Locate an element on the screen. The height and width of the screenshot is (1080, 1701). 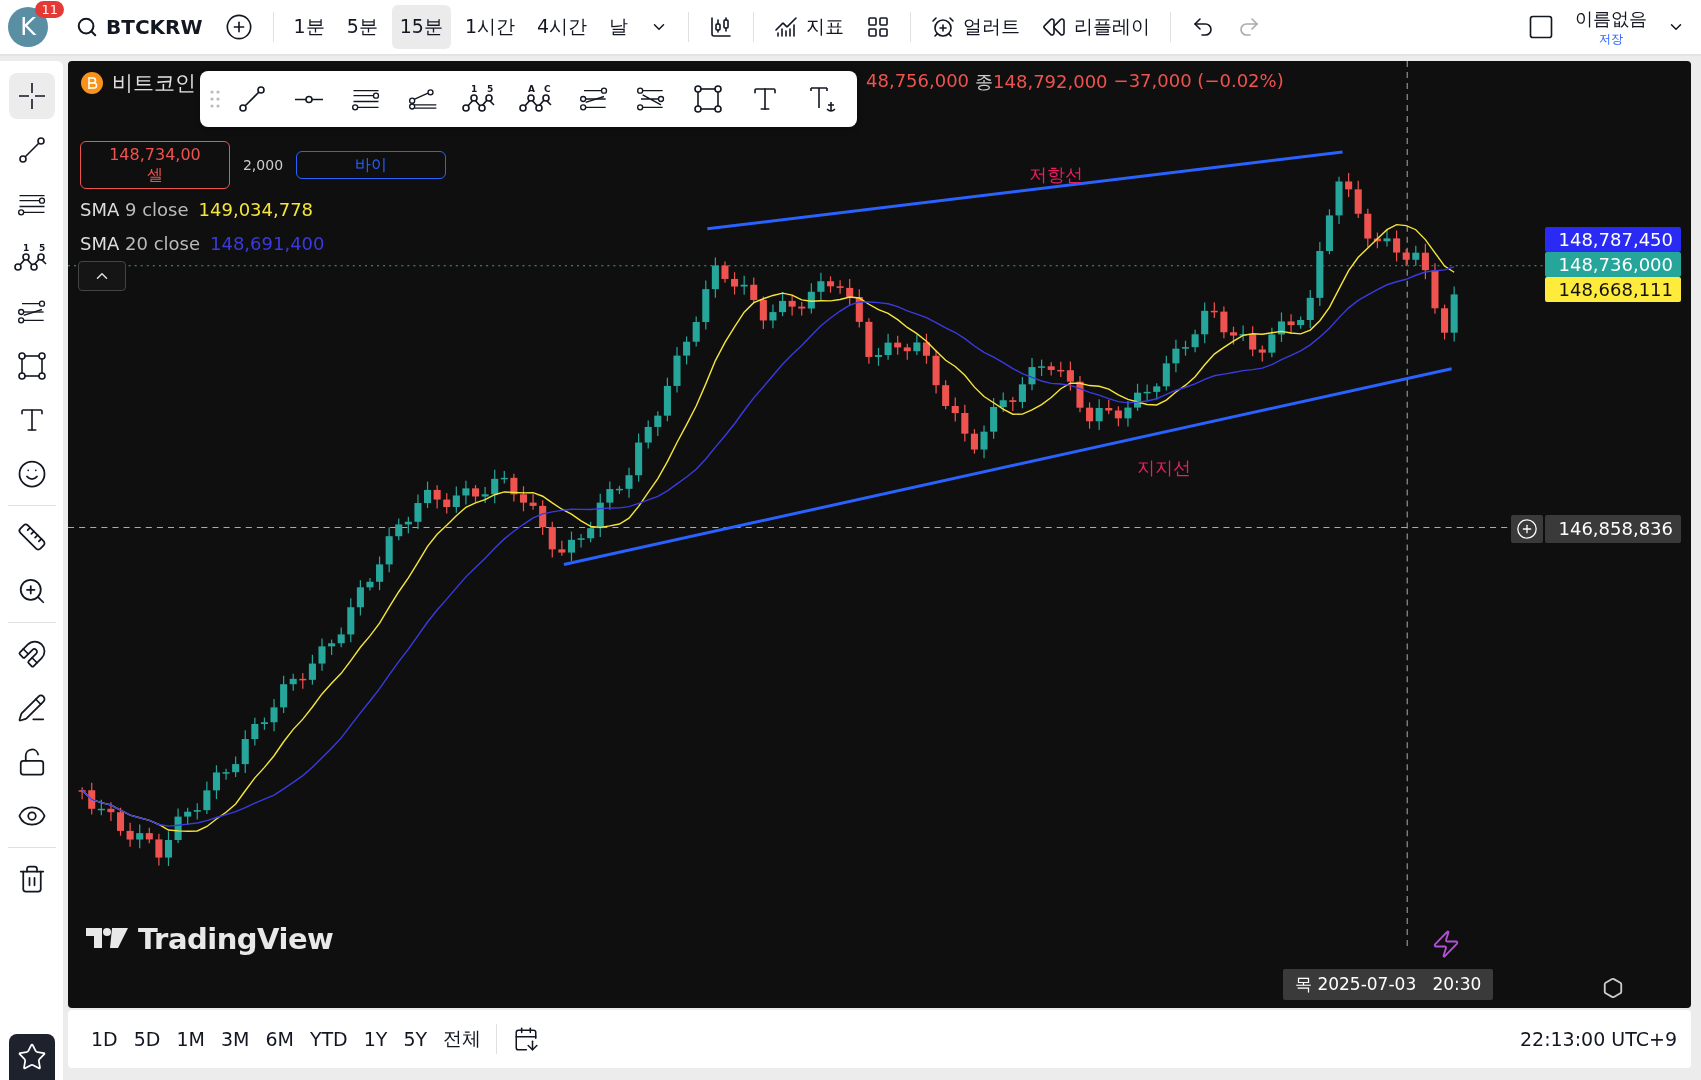
tradingview-logo-icon is located at coordinates (107, 939).